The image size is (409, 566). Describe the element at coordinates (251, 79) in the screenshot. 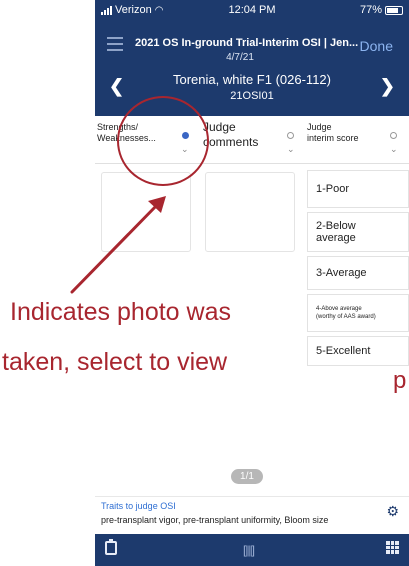

I see `plot-name: Torenia, white F1 (026-112)` at that location.